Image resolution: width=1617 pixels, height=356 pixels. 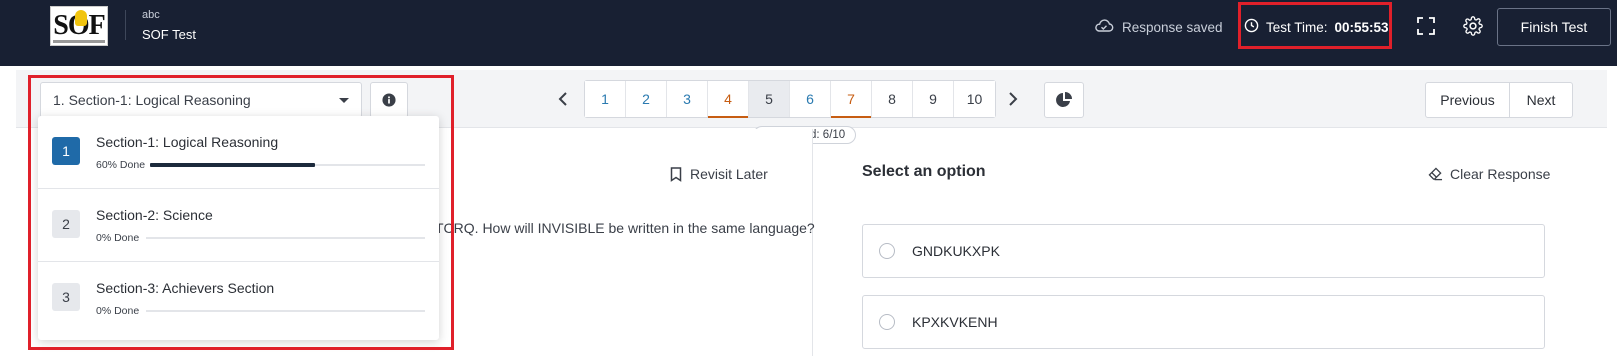 I want to click on question-number-3: 3, so click(x=687, y=99).